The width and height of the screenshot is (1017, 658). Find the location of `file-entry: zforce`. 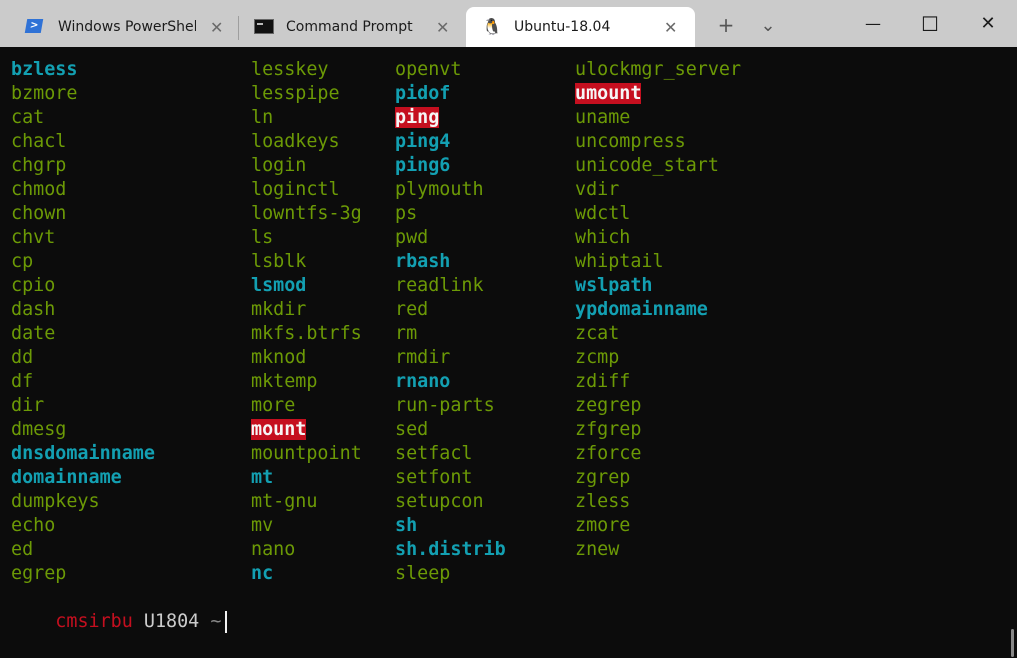

file-entry: zforce is located at coordinates (658, 454).